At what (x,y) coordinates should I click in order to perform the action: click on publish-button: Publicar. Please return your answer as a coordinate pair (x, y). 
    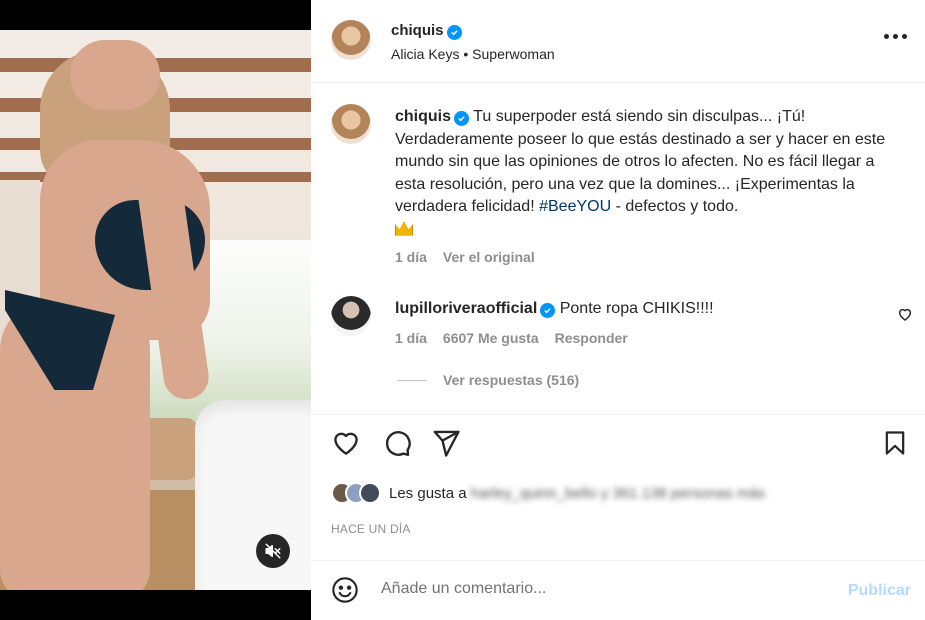
    Looking at the image, I should click on (879, 591).